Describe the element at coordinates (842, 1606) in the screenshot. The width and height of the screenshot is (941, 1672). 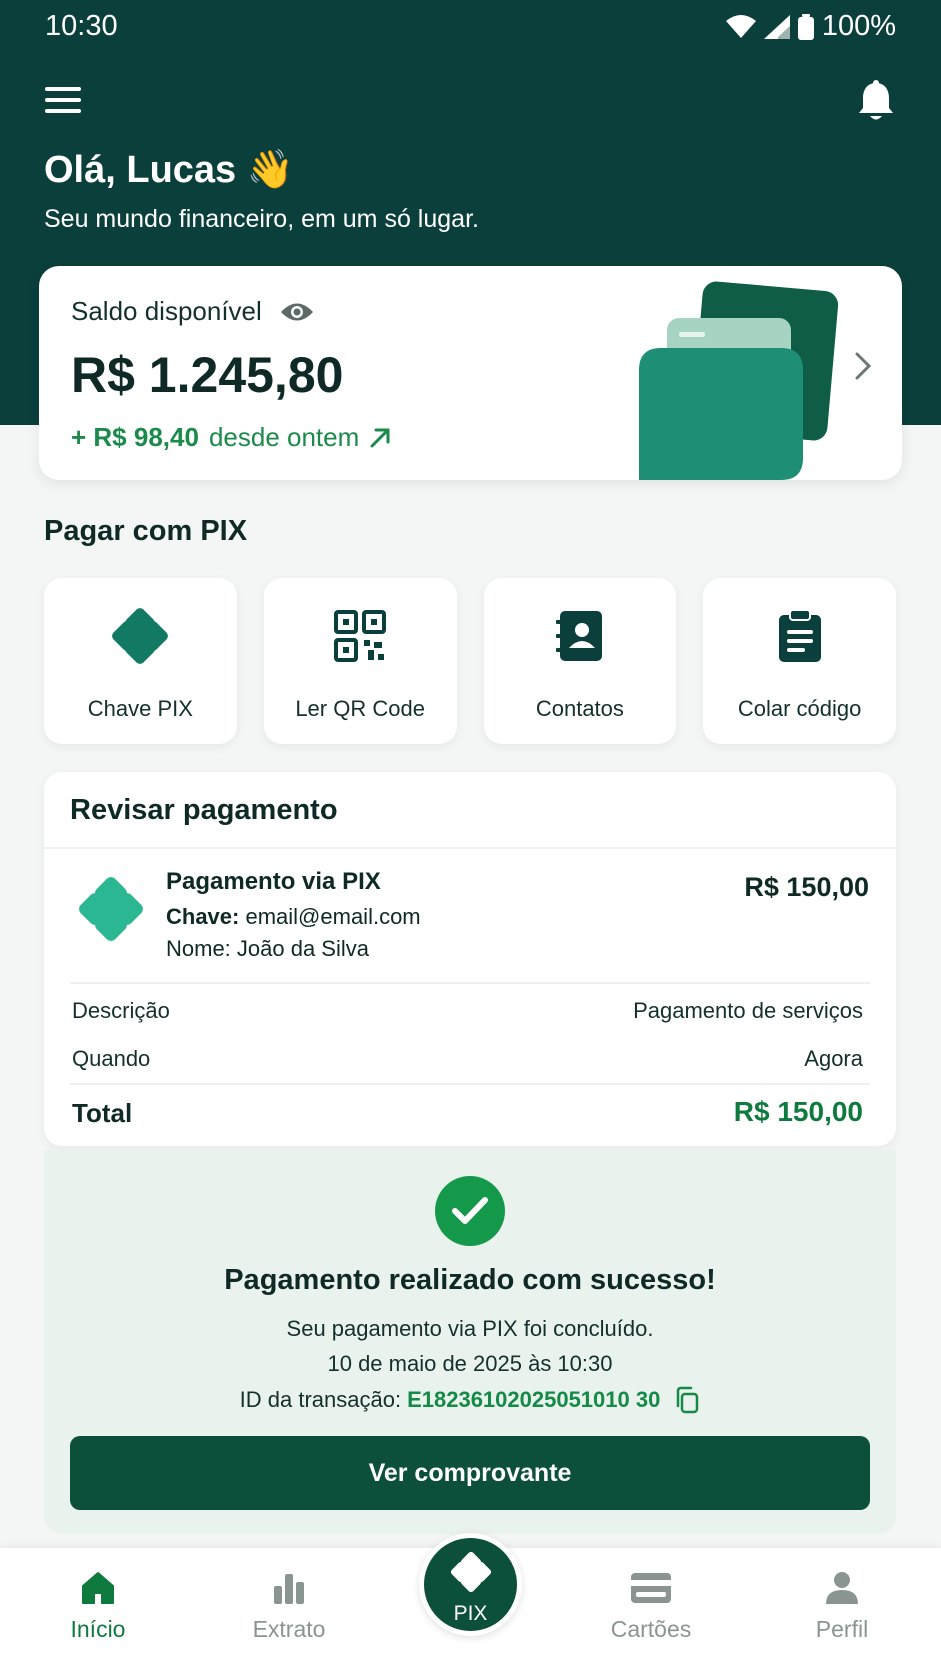
I see `nav-item-perfil: Perfil` at that location.